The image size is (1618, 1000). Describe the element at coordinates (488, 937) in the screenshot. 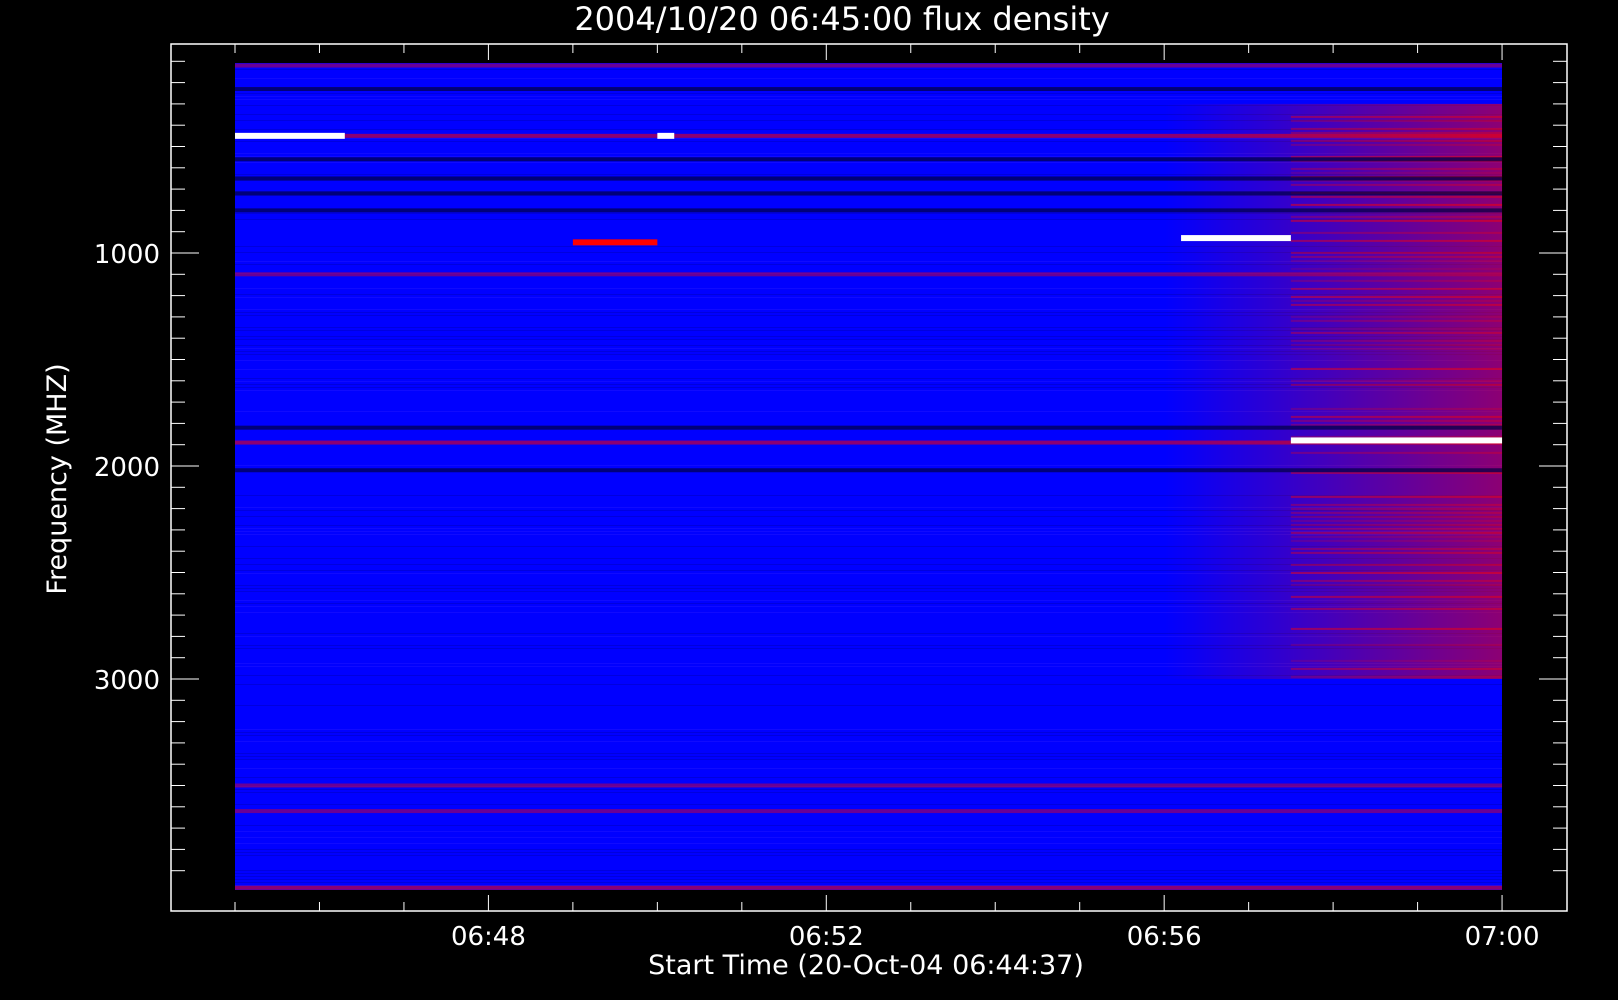

I see `x-tick-label: 06:48` at that location.